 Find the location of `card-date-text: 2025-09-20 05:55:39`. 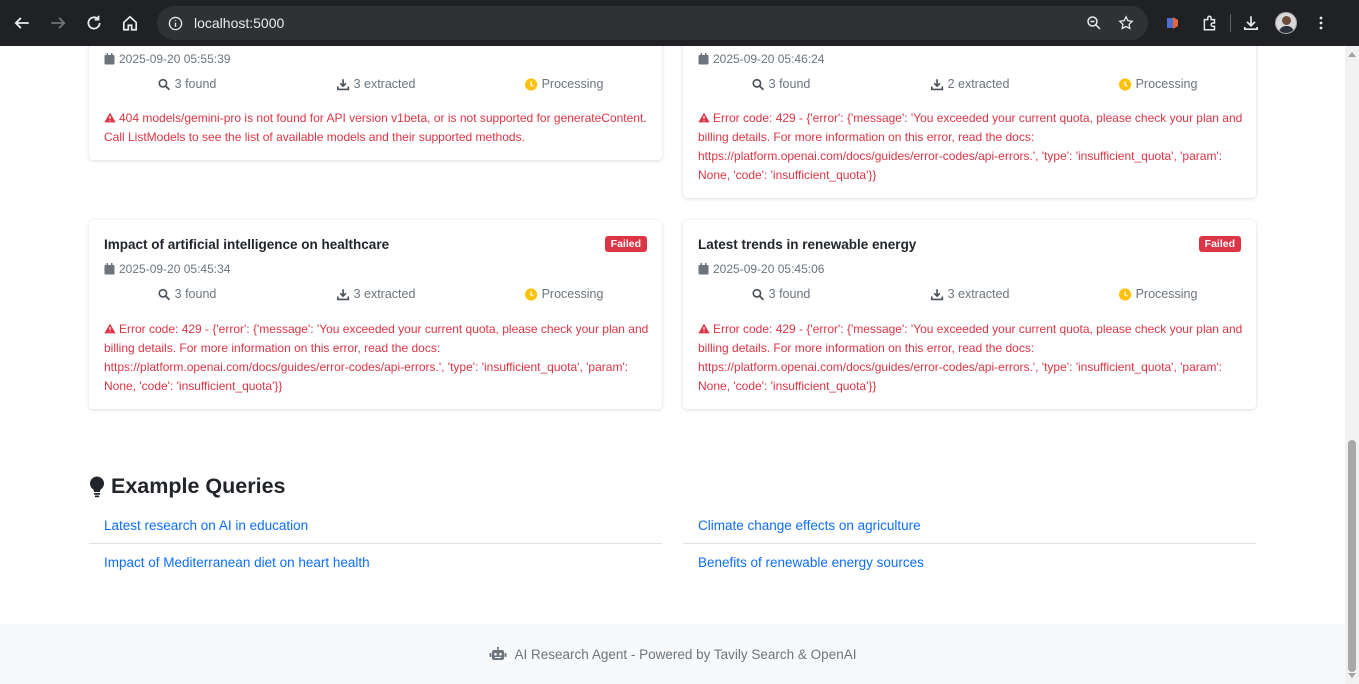

card-date-text: 2025-09-20 05:55:39 is located at coordinates (175, 59).